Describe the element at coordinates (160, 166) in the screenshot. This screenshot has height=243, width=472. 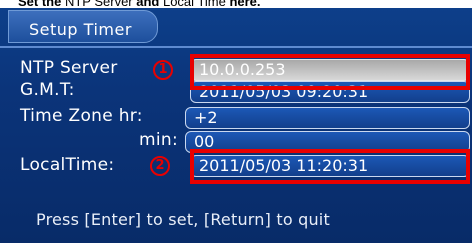
I see `marker-2: 2` at that location.